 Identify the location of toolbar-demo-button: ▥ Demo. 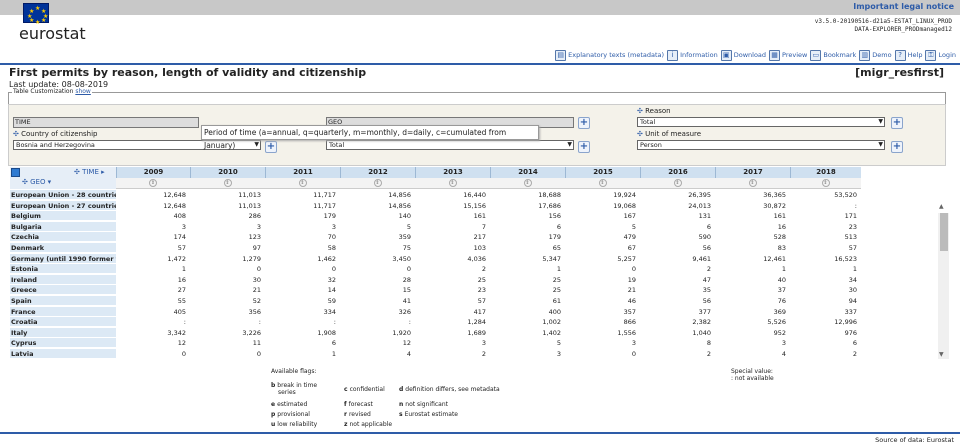
(875, 55).